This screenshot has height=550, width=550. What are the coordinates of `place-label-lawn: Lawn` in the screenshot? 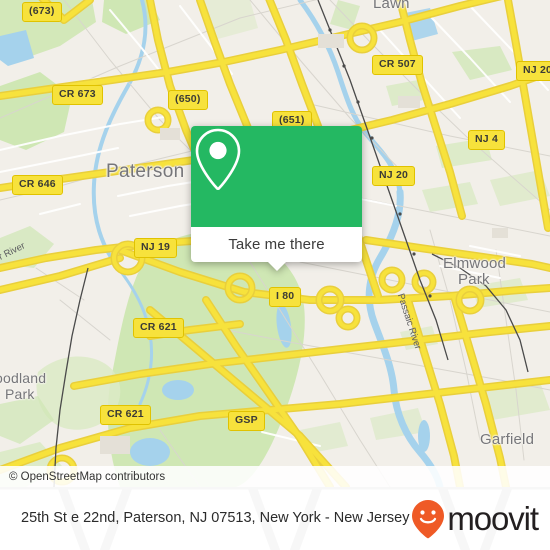 It's located at (391, 6).